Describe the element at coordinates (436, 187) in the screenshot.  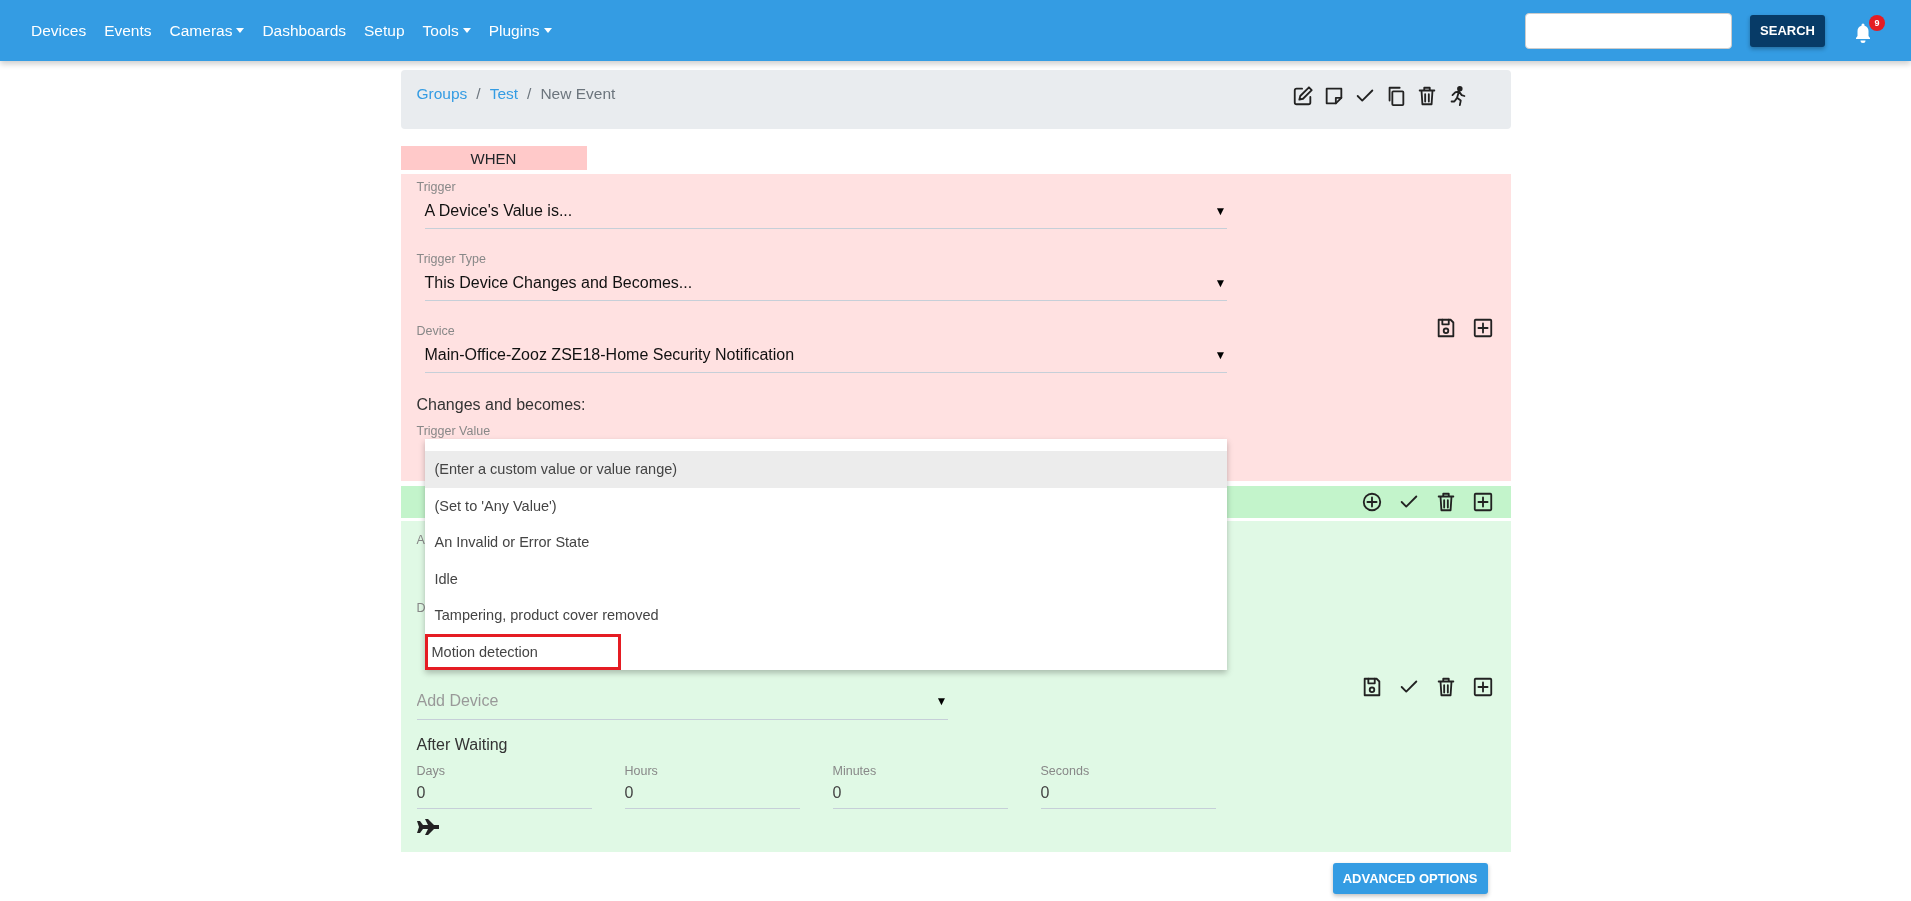
I see `field-label: Trigger` at that location.